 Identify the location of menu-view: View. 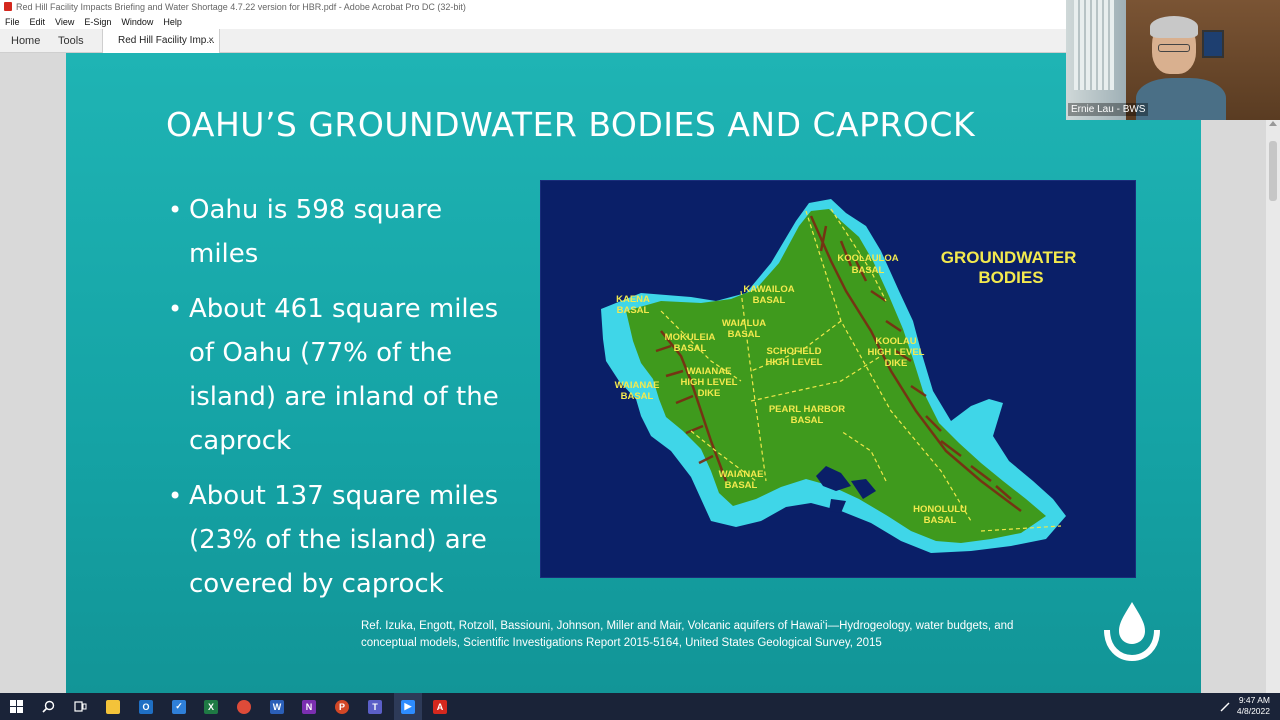
(64, 22).